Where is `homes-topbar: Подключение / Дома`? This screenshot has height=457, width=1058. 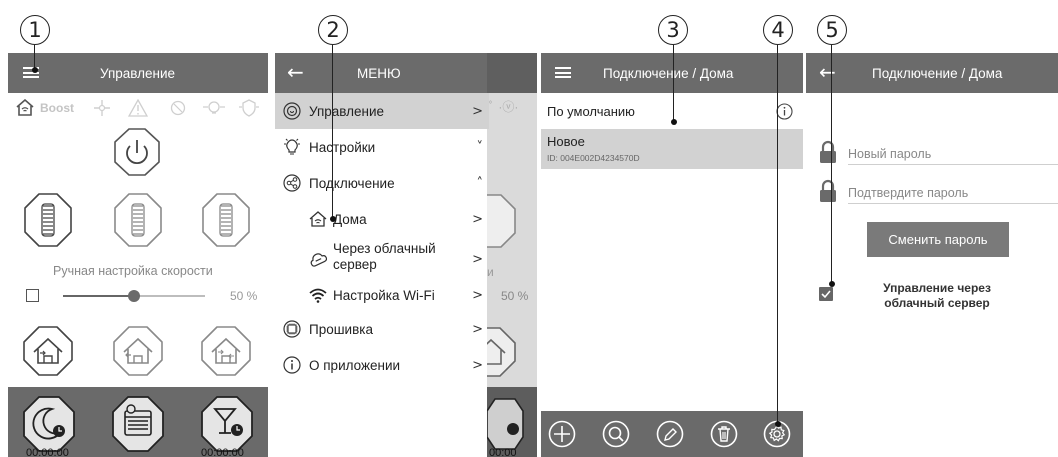
homes-topbar: Подключение / Дома is located at coordinates (672, 73).